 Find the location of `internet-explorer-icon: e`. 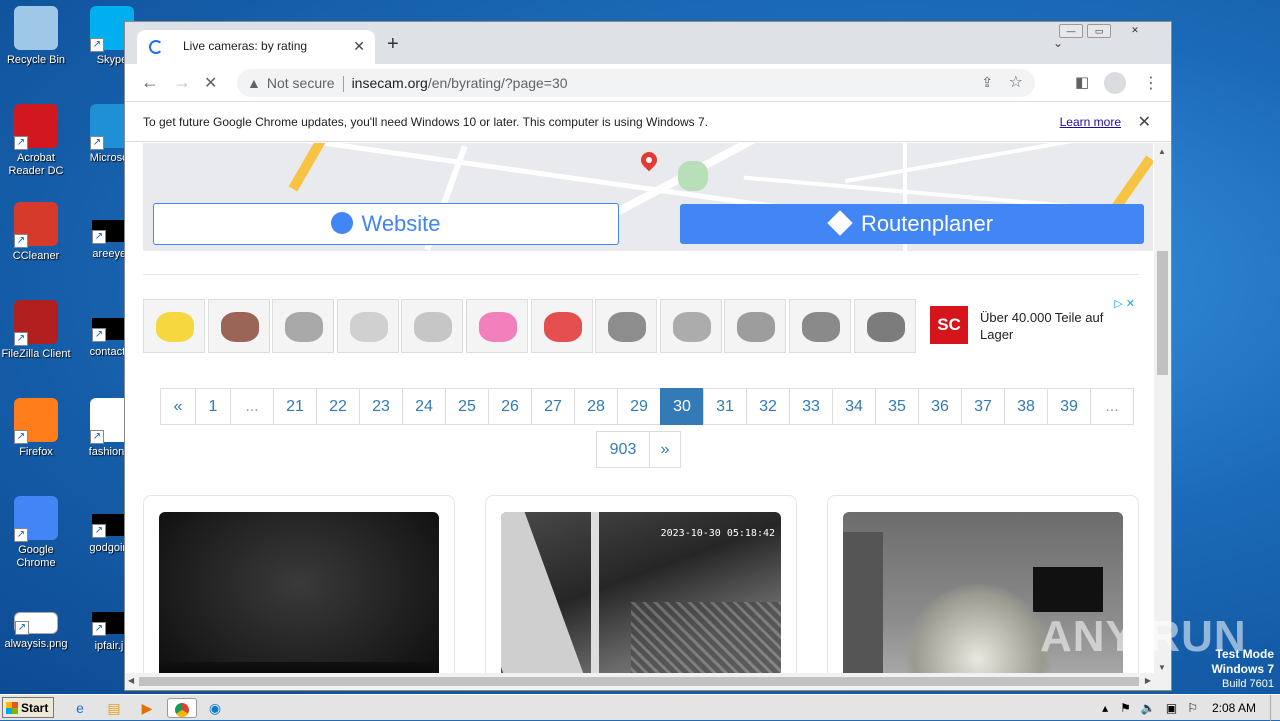

internet-explorer-icon: e is located at coordinates (80, 708).